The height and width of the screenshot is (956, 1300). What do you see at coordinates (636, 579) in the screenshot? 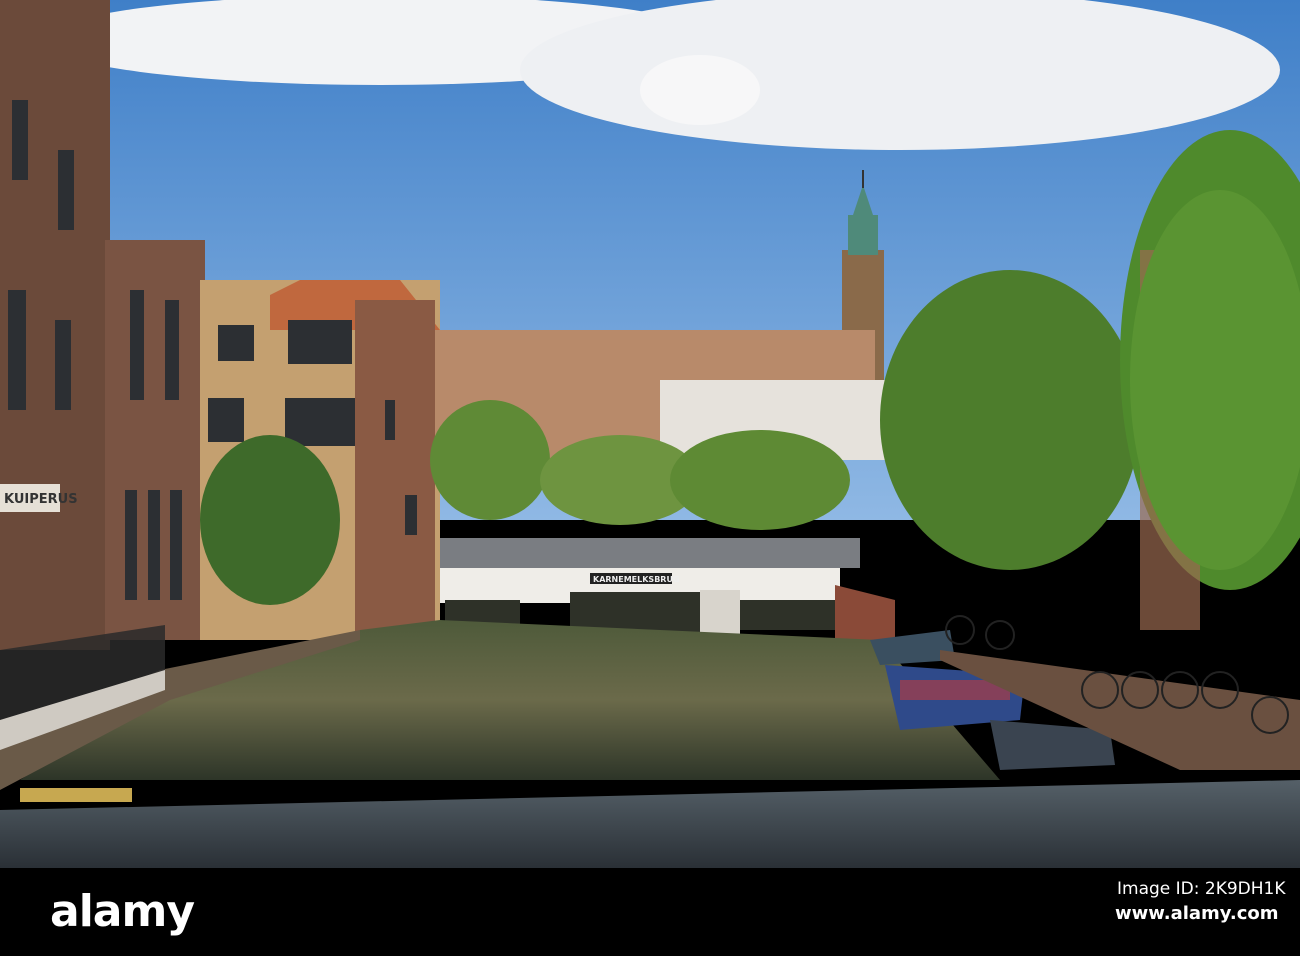
I see `bridge-sign: KARNEMELKSBRUG` at bounding box center [636, 579].